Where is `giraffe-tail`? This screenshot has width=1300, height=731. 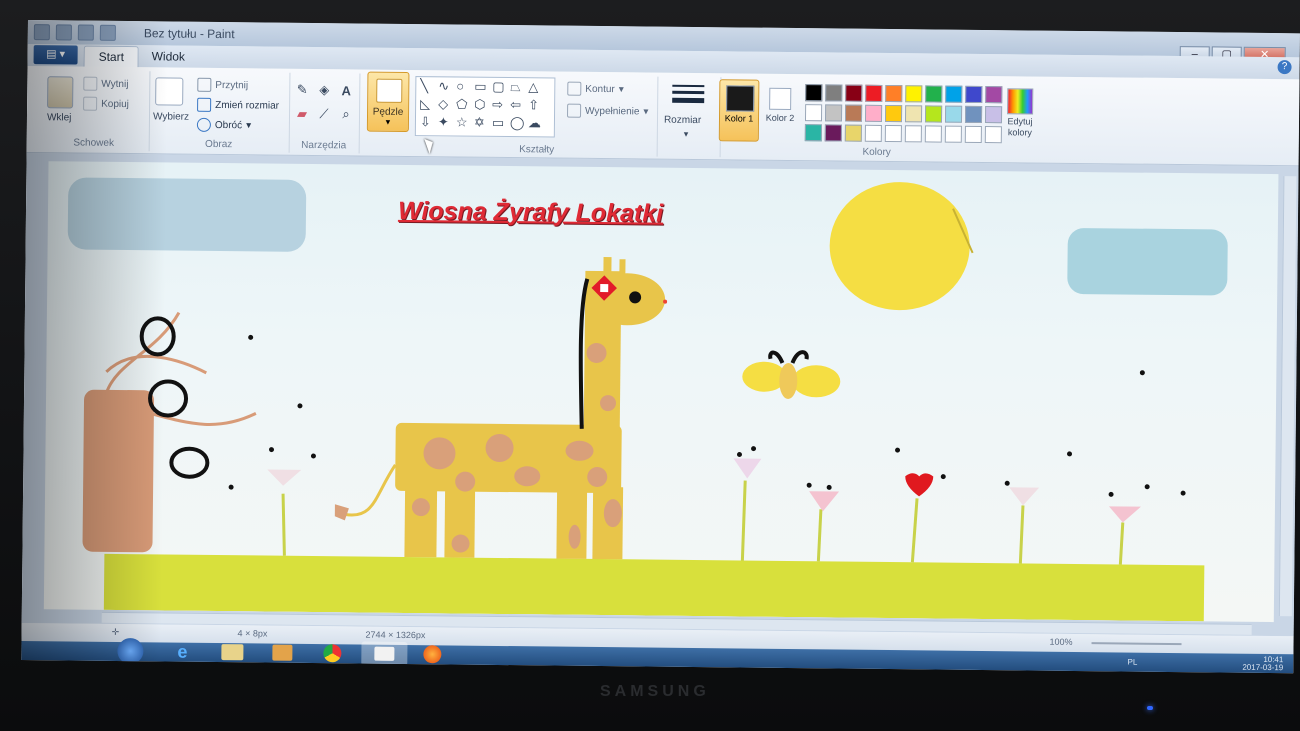
giraffe-tail is located at coordinates (370, 490).